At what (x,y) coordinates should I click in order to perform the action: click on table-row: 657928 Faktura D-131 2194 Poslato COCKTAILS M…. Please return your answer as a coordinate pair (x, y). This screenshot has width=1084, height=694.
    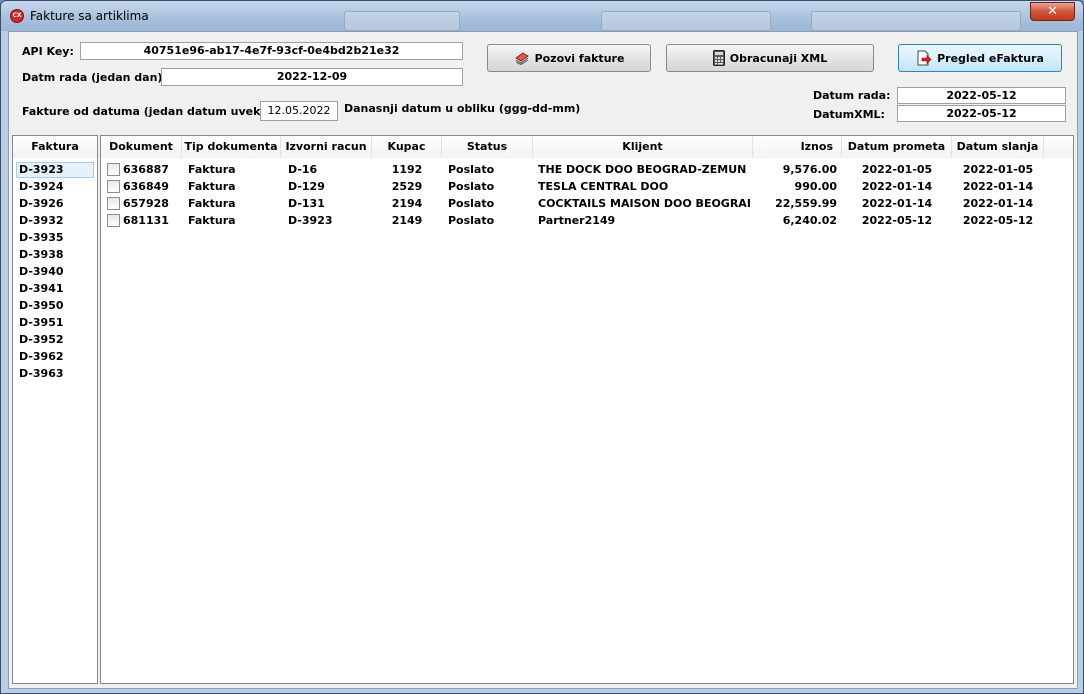
    Looking at the image, I should click on (587, 203).